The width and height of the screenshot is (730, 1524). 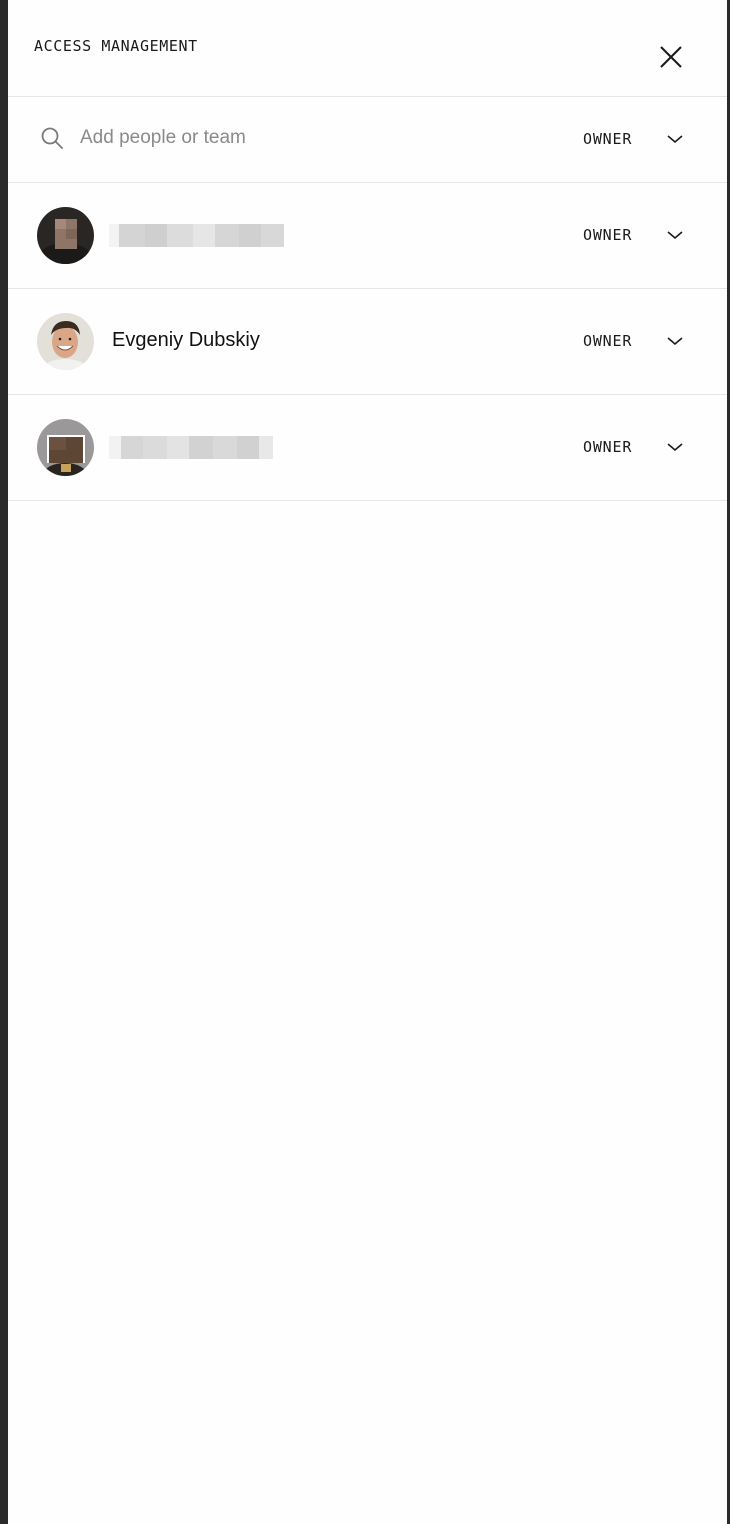 What do you see at coordinates (367, 342) in the screenshot?
I see `member-row: Evgeniy Dubskiy OWNER` at bounding box center [367, 342].